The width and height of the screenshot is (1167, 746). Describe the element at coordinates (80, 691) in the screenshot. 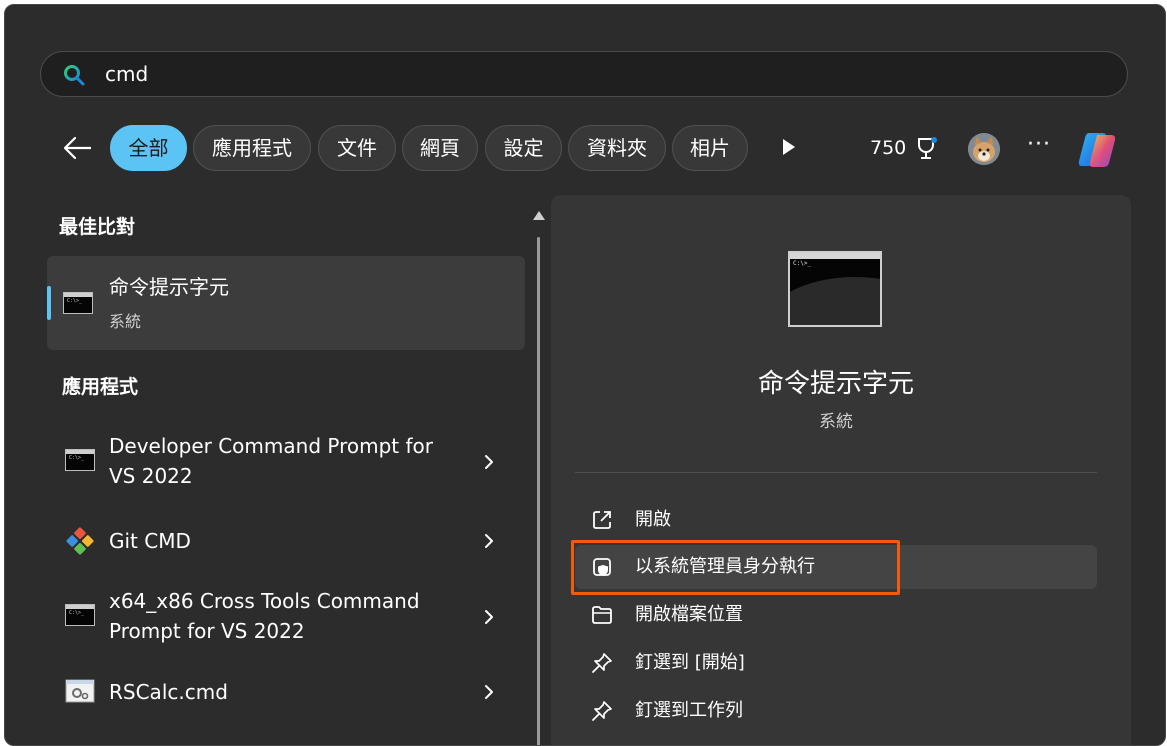

I see `gear-file-icon` at that location.